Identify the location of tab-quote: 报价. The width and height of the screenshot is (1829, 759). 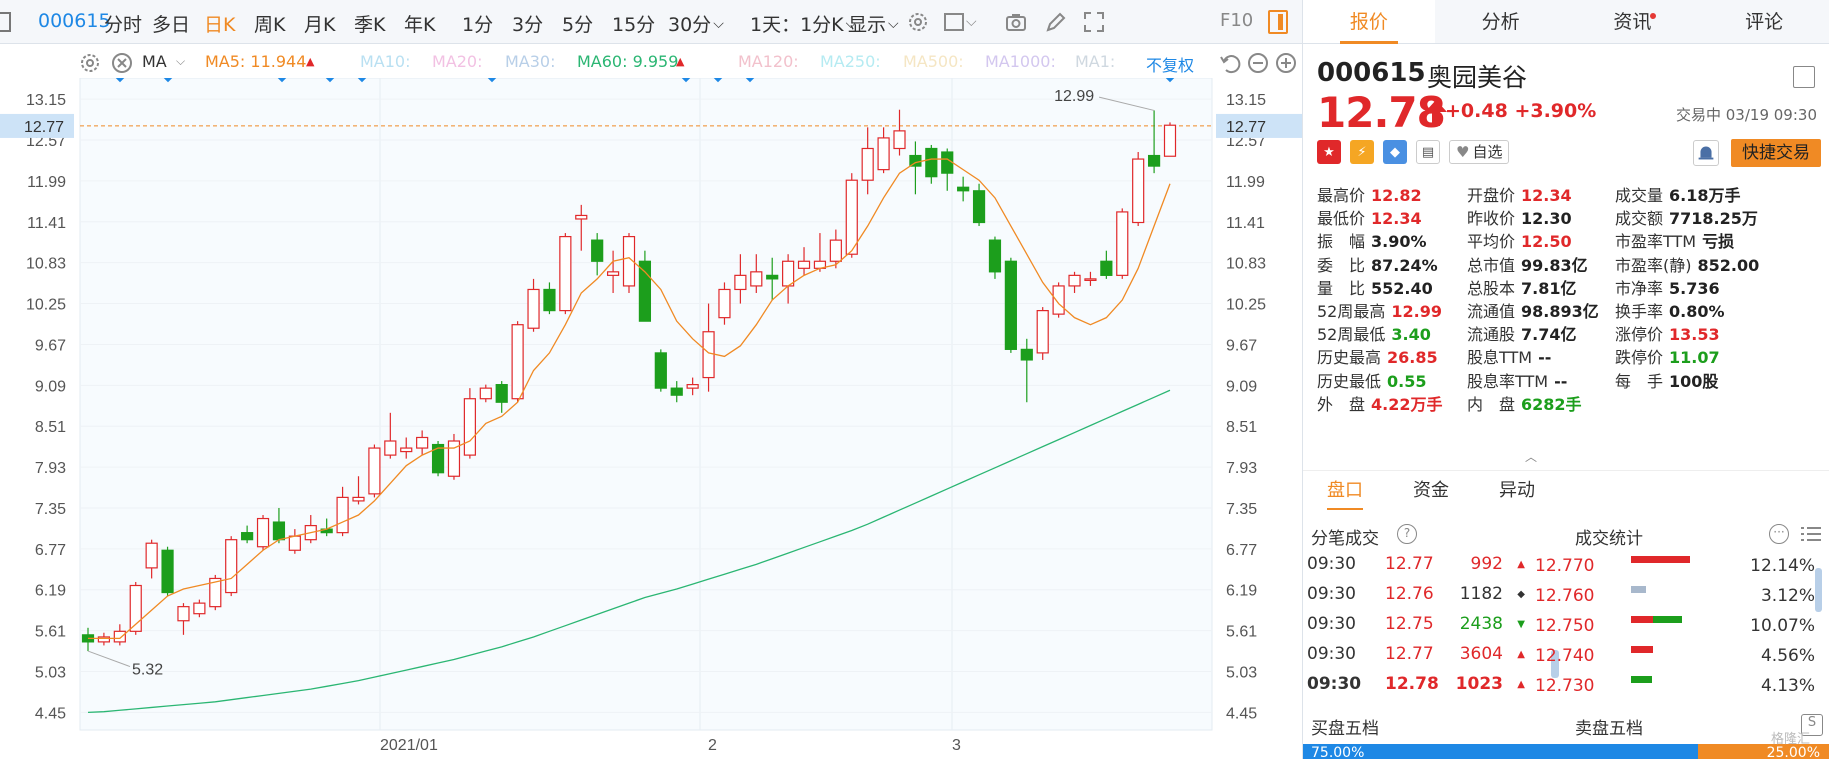
(1369, 22).